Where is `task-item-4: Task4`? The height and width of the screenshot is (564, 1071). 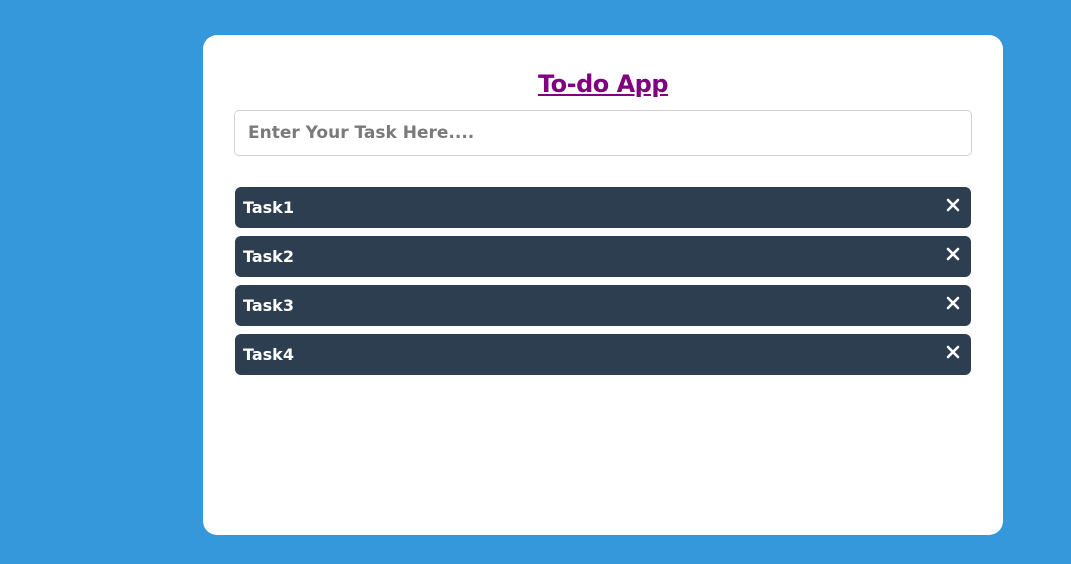 task-item-4: Task4 is located at coordinates (603, 354).